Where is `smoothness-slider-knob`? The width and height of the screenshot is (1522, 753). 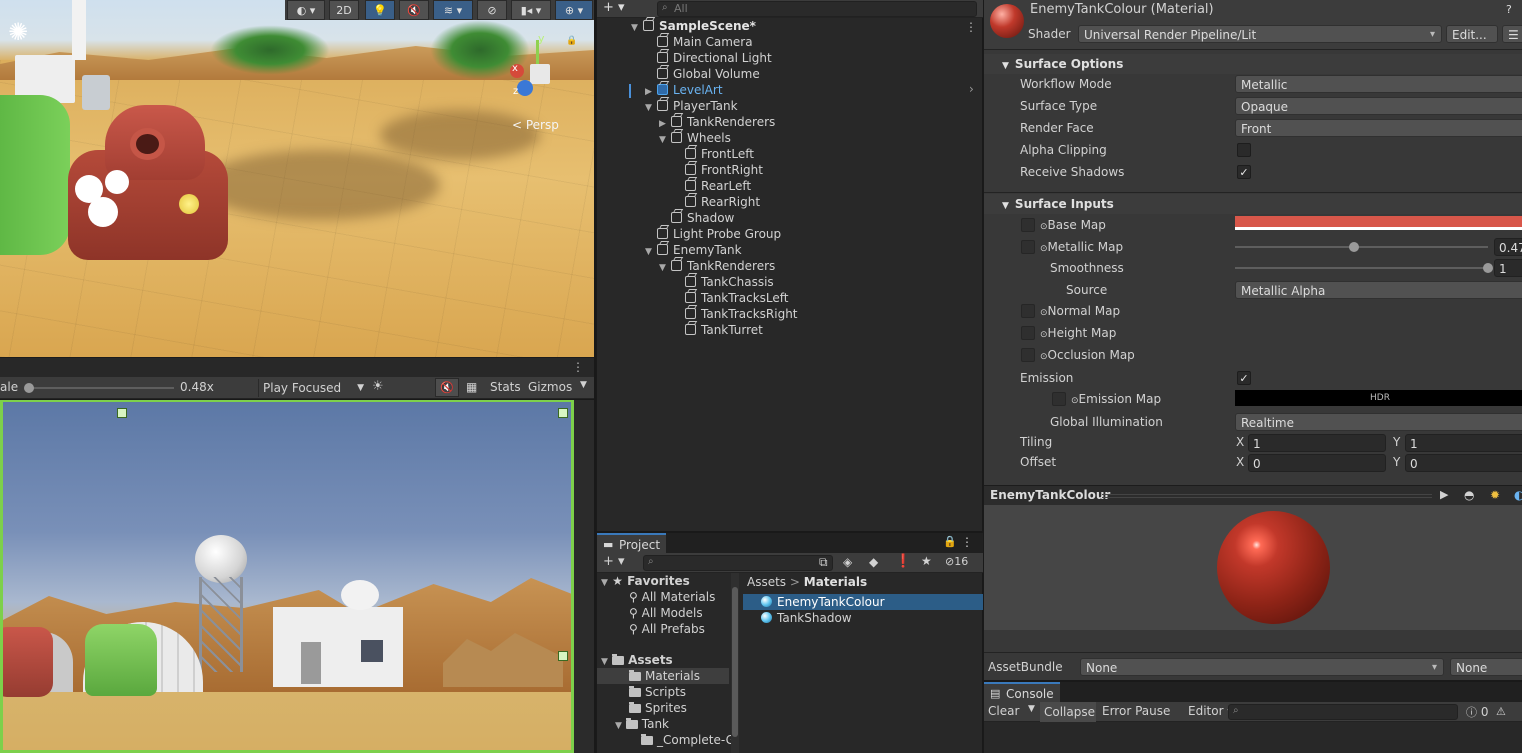
smoothness-slider-knob is located at coordinates (1488, 268).